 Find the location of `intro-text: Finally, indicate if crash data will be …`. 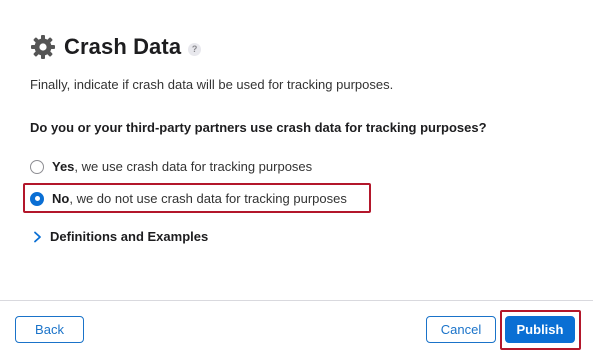

intro-text: Finally, indicate if crash data will be … is located at coordinates (212, 84).